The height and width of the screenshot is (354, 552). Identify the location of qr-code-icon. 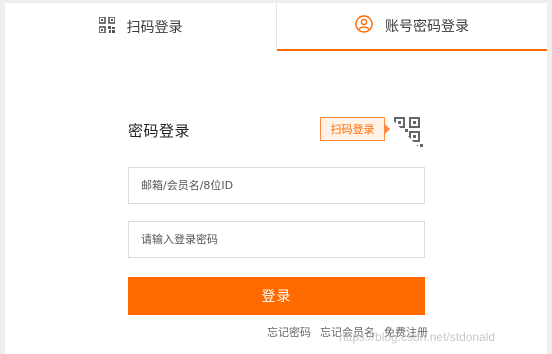
(106, 26).